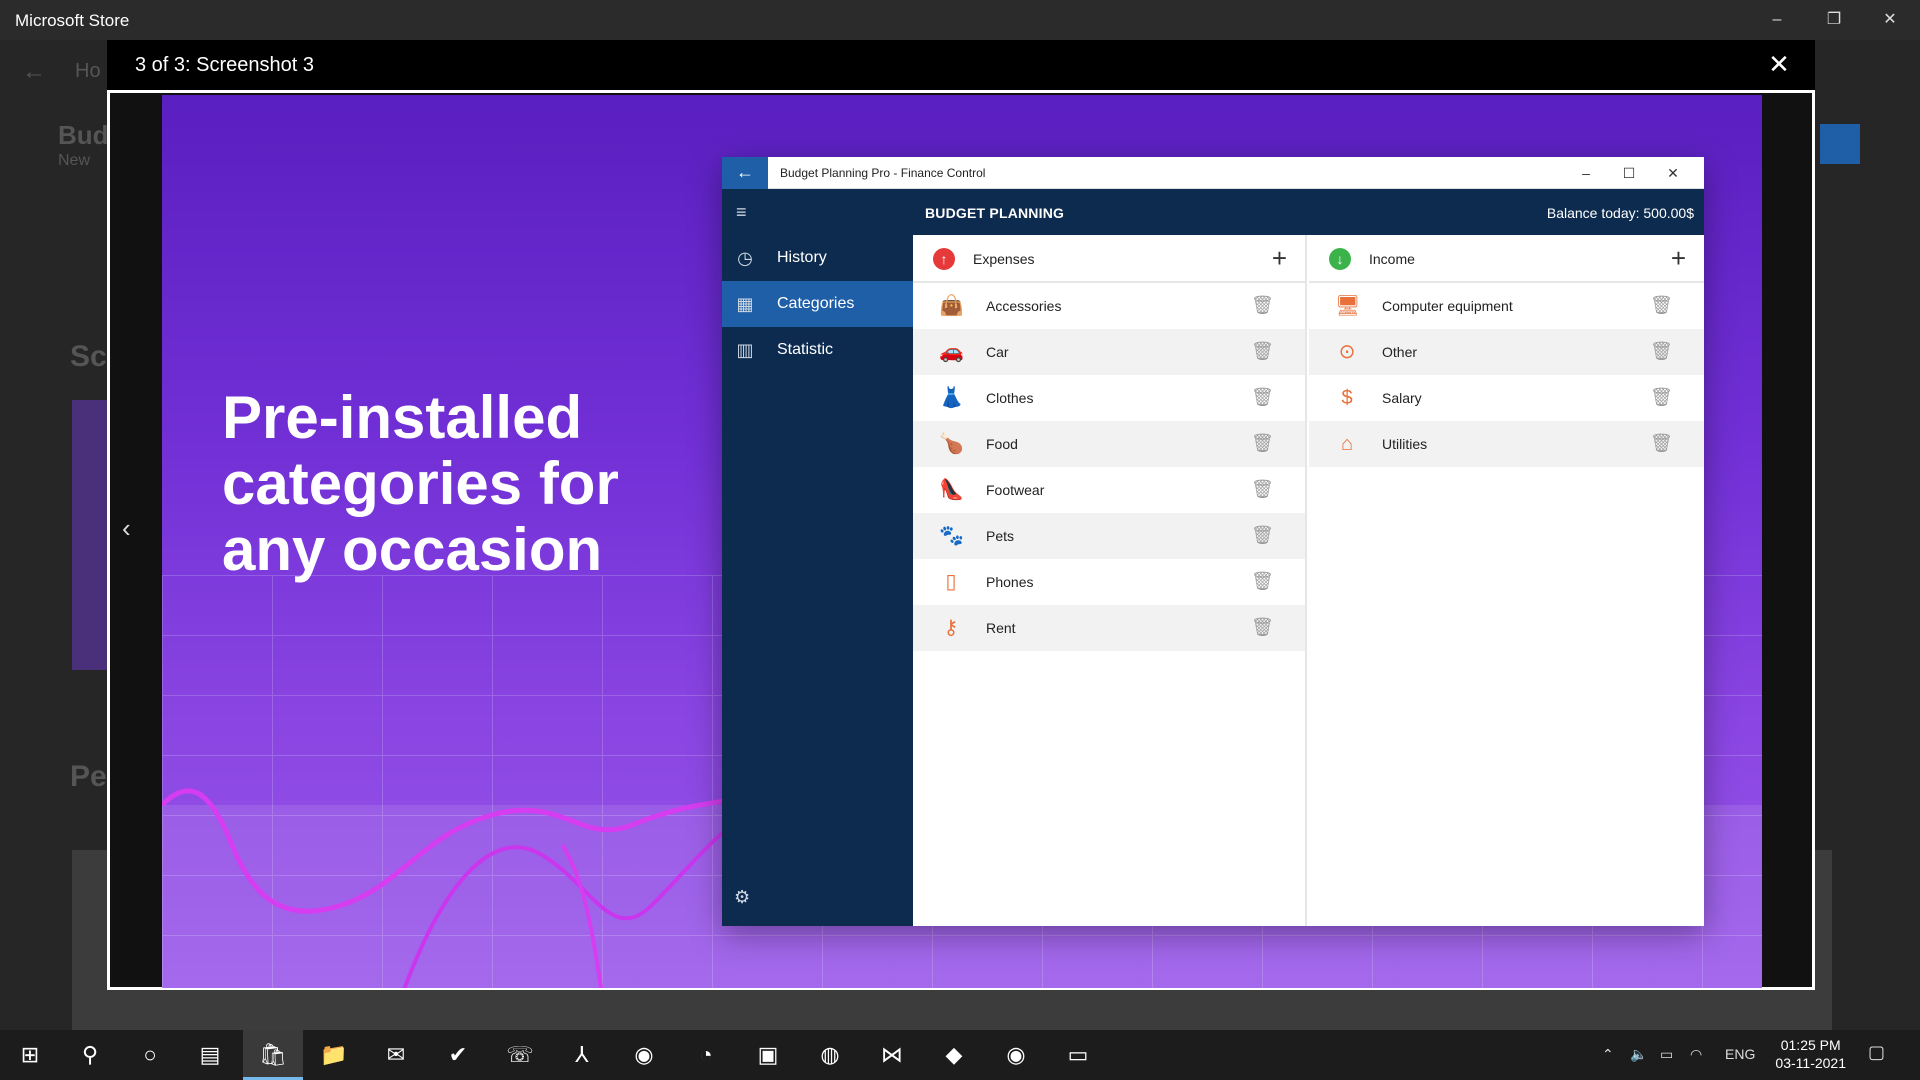 The height and width of the screenshot is (1080, 1920). Describe the element at coordinates (883, 173) in the screenshot. I see `app-window-title: Budget Planning Pro - Finance Control` at that location.